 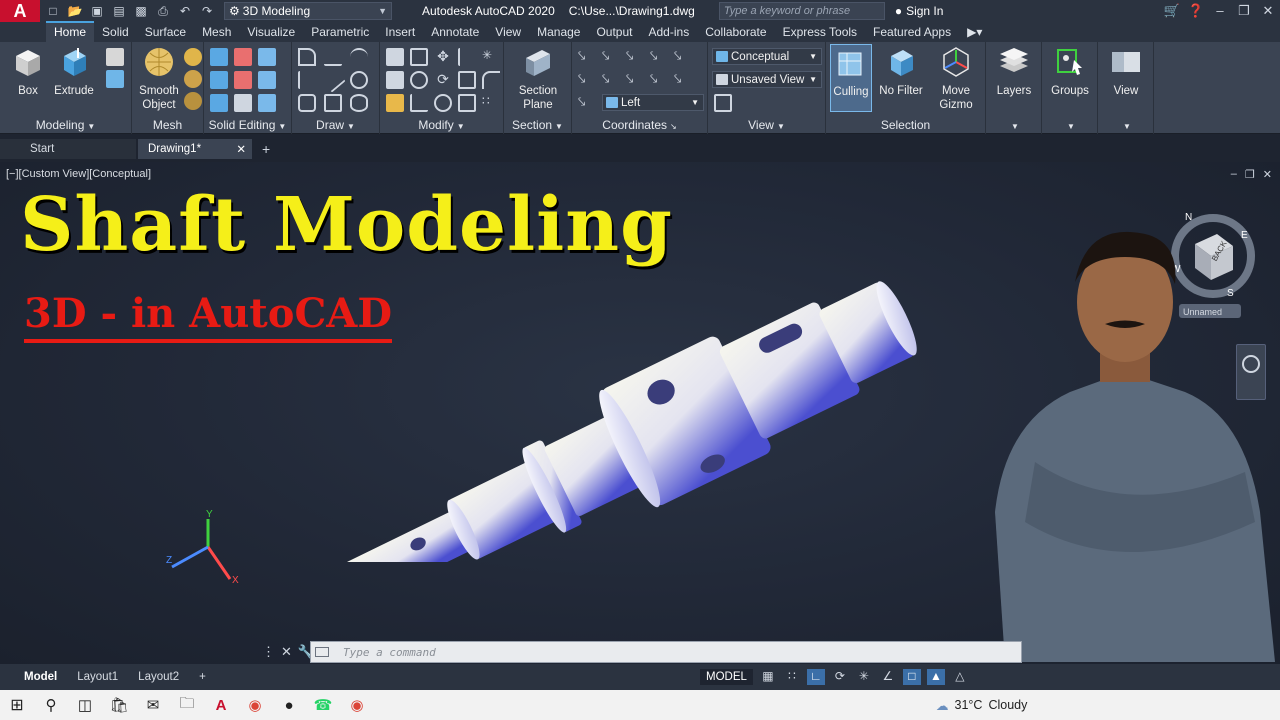 What do you see at coordinates (981, 705) in the screenshot?
I see `weather-widget: ☁ 31°C Cloudy` at bounding box center [981, 705].